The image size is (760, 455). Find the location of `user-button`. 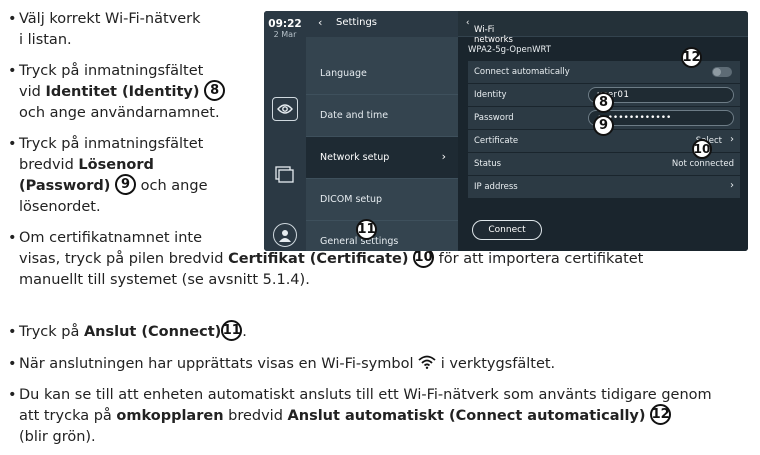

user-button is located at coordinates (285, 235).